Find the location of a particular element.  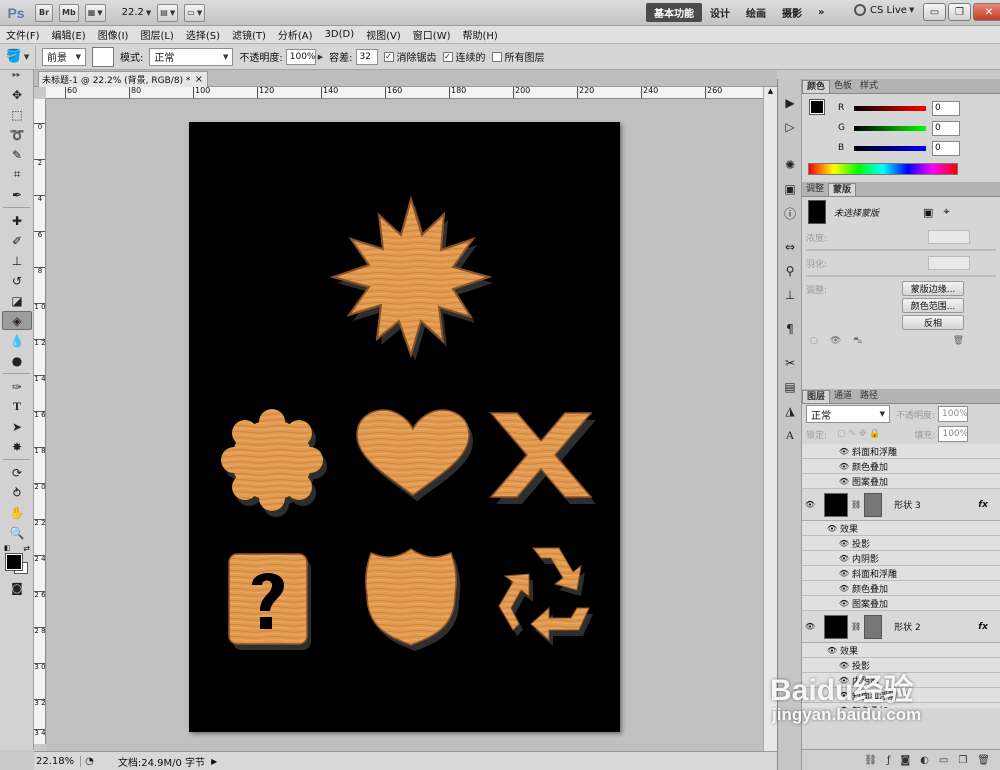

tab-swatches: 色板 is located at coordinates (843, 86).